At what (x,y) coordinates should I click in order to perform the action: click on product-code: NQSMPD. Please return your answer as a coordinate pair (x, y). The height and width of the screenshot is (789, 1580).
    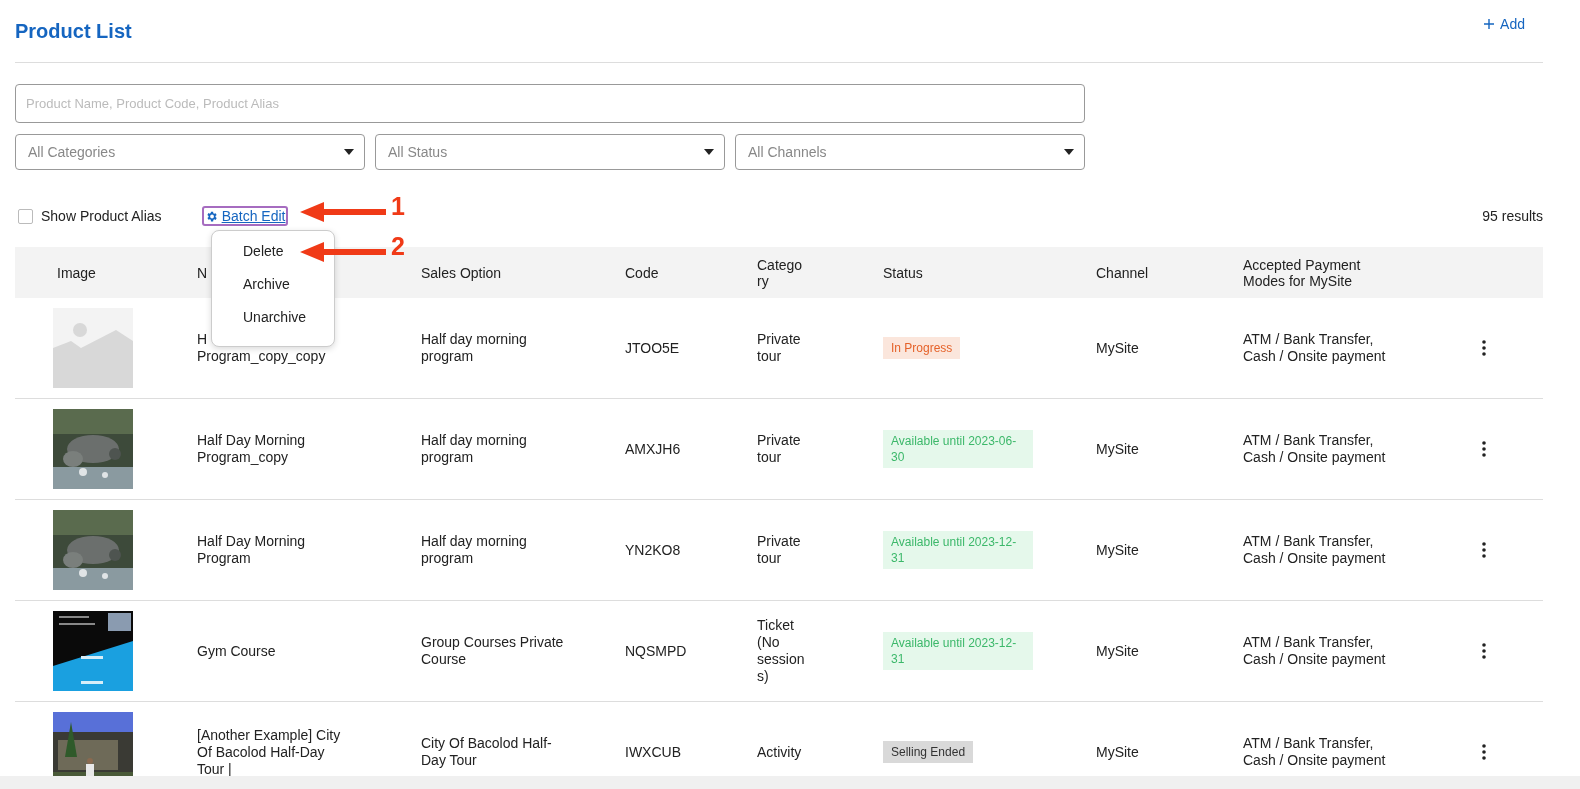
    Looking at the image, I should click on (656, 651).